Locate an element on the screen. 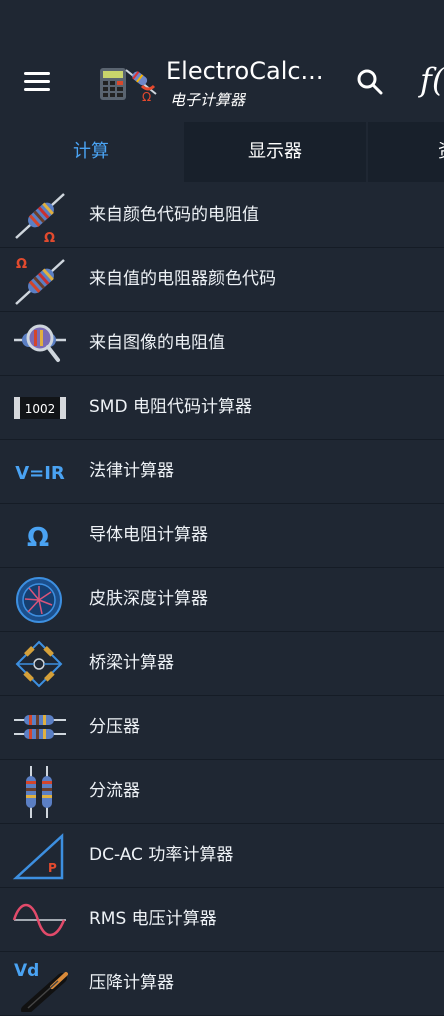 The height and width of the screenshot is (1016, 444). list-item-label: 来自图像的电阻值 is located at coordinates (157, 343).